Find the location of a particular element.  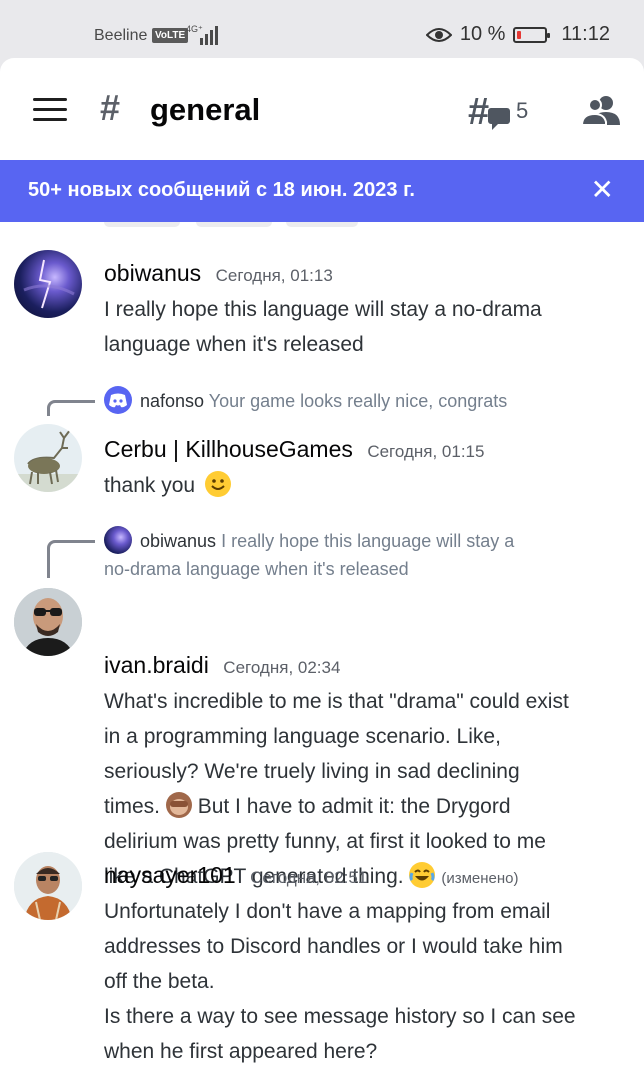

new-messages-banner: 50+ новых сообщений с 18 июн. 2023 г. ✕ is located at coordinates (322, 191).